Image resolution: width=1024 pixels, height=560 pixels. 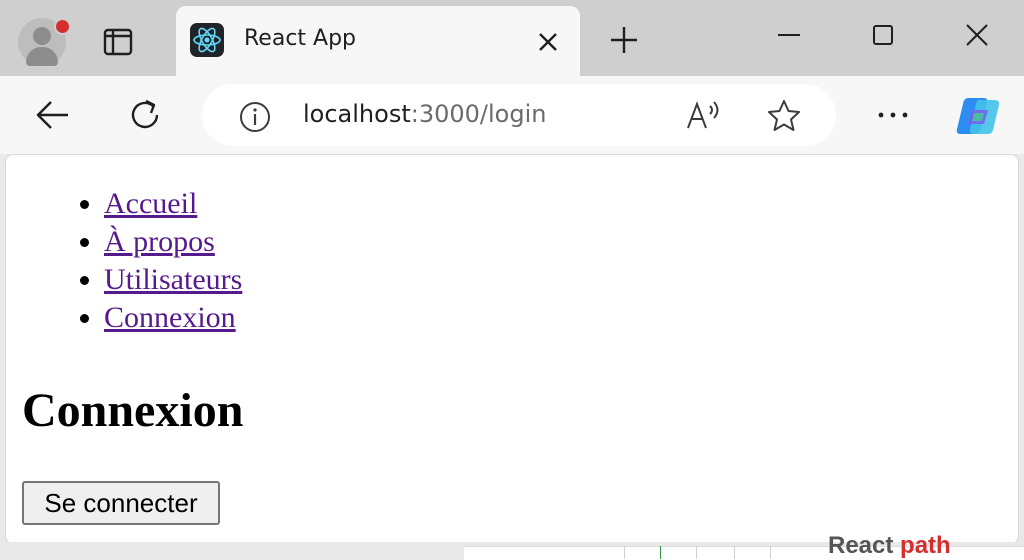 I want to click on back-arrow-icon, so click(x=53, y=115).